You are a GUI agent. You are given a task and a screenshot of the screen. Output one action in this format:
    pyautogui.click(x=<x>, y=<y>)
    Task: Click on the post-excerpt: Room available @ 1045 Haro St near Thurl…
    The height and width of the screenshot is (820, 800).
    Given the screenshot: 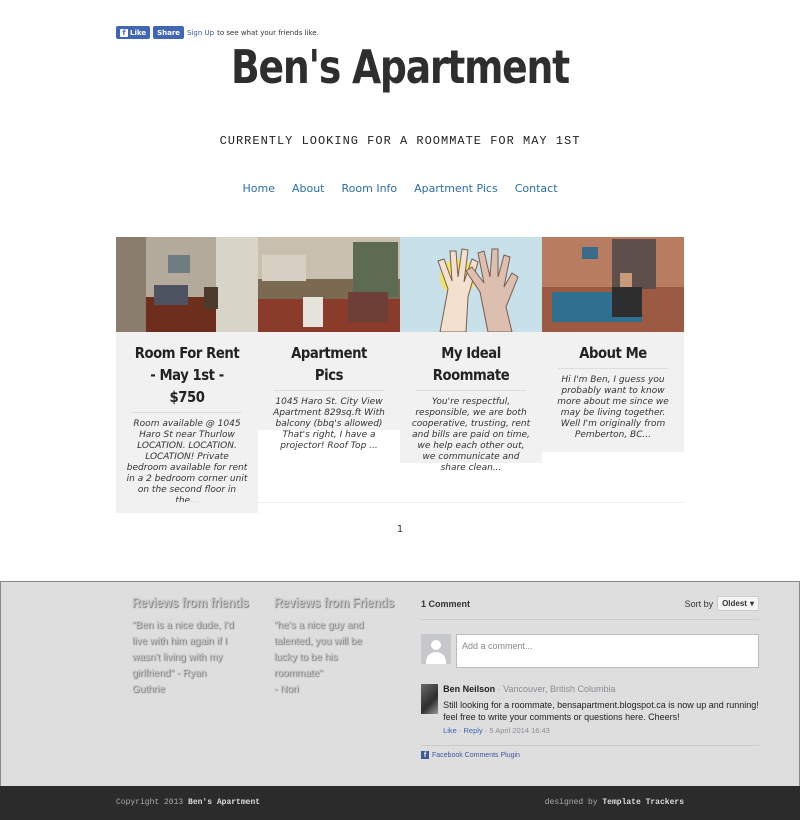 What is the action you would take?
    pyautogui.click(x=187, y=462)
    